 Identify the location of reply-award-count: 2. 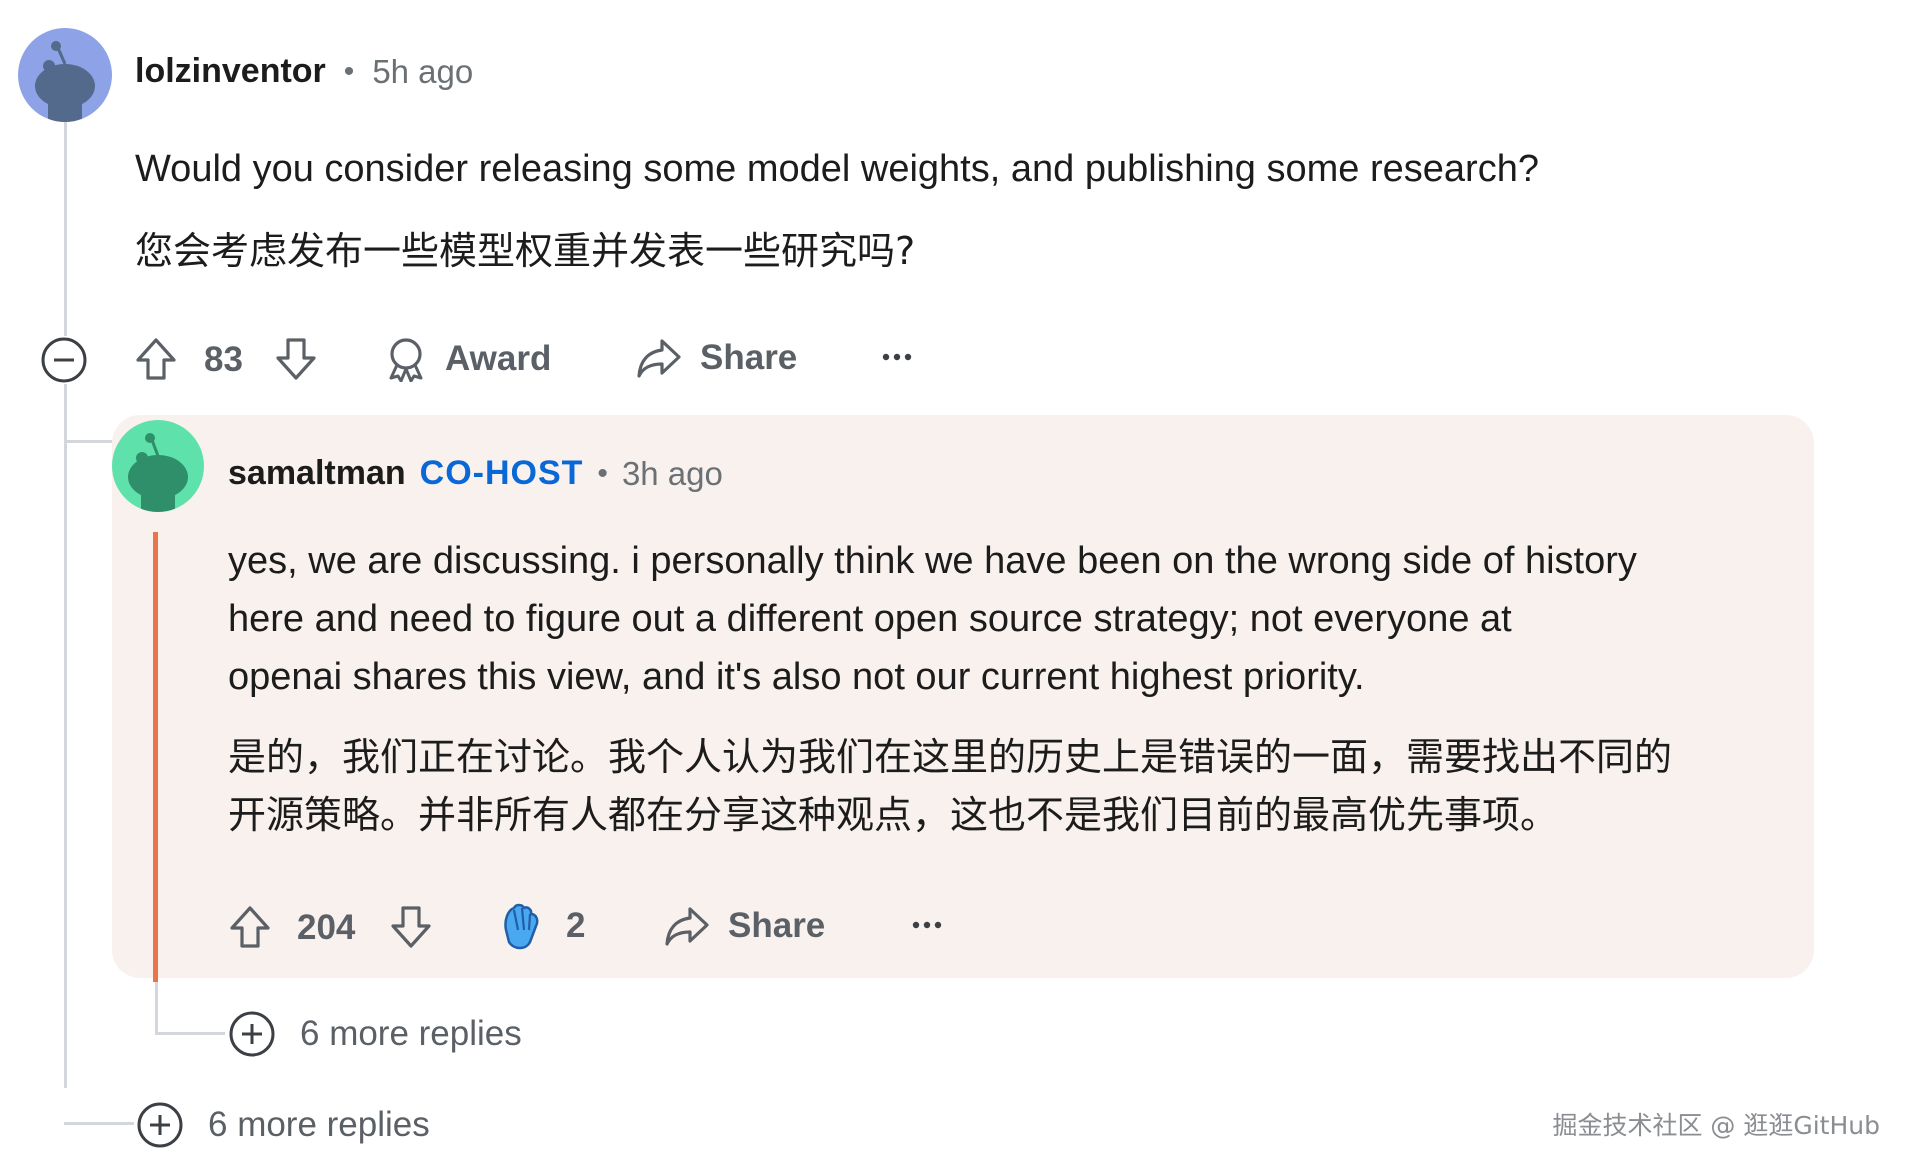
(576, 925).